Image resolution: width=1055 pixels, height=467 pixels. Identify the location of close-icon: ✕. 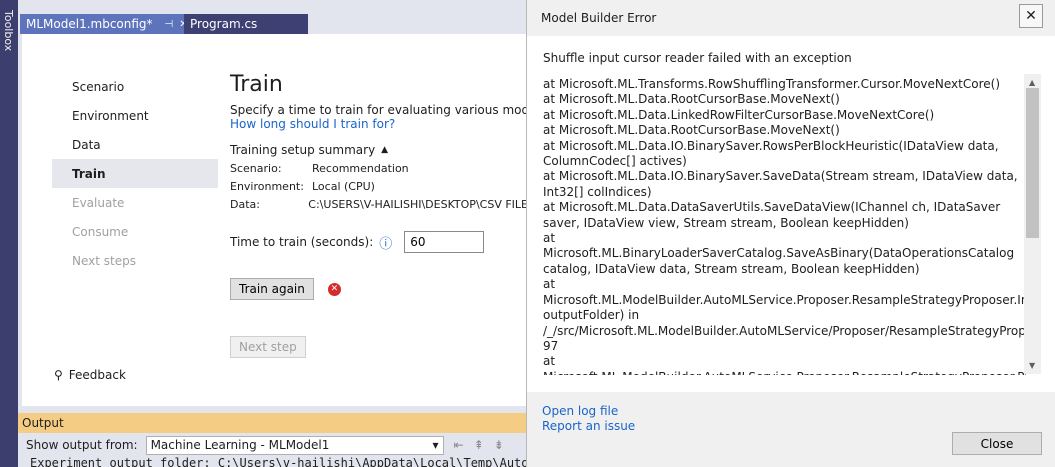
(1031, 16).